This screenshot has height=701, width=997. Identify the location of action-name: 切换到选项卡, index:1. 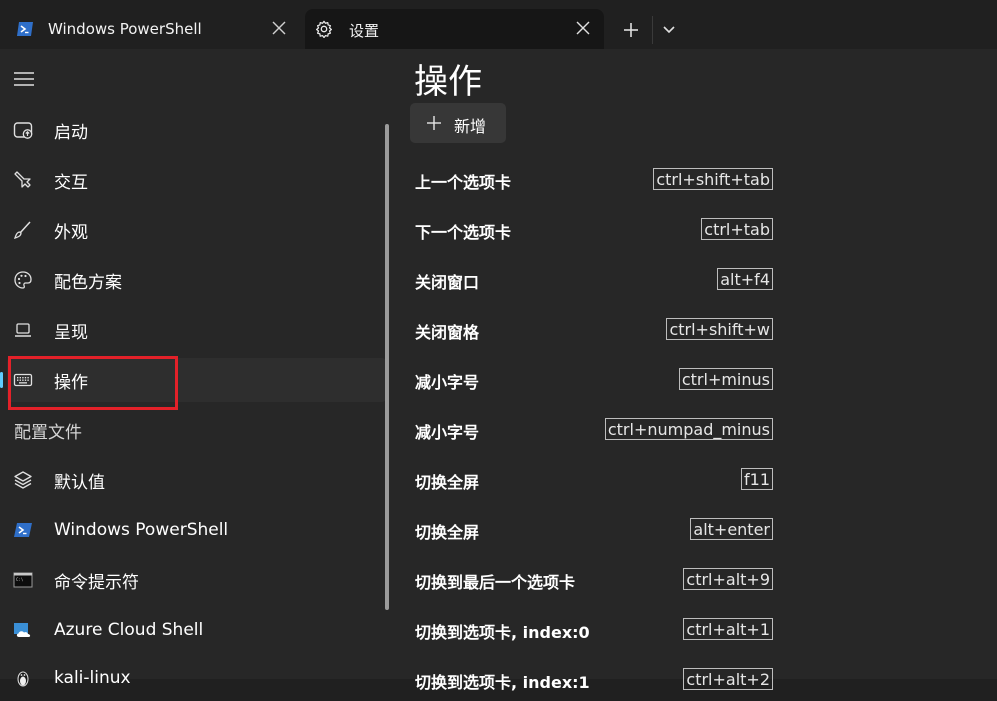
(502, 682).